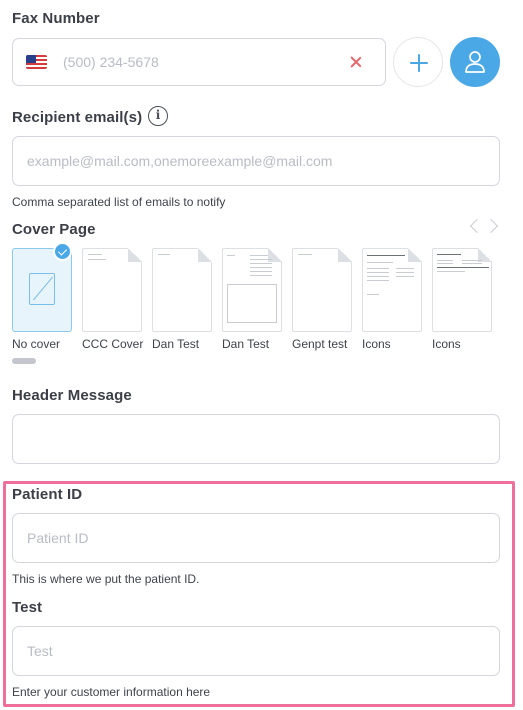 The image size is (523, 710). What do you see at coordinates (72, 395) in the screenshot?
I see `header-message-label: Header Message` at bounding box center [72, 395].